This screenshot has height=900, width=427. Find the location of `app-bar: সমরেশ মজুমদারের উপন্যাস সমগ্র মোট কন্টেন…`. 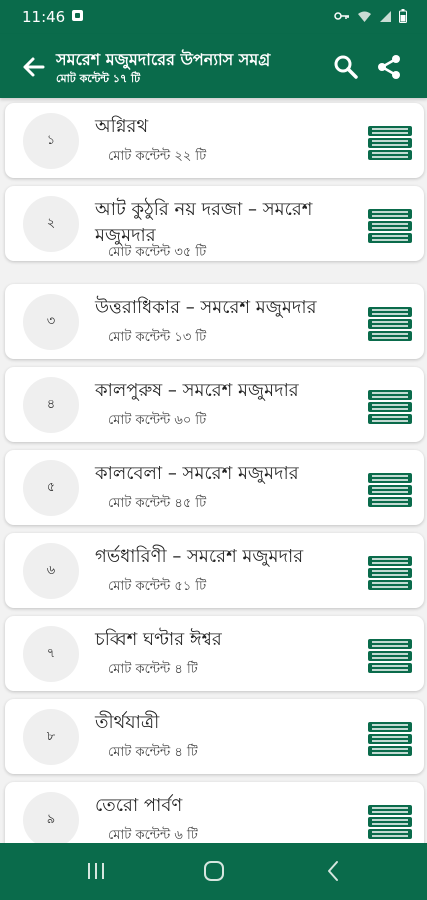

app-bar: সমরেশ মজুমদারের উপন্যাস সমগ্র মোট কন্টেন… is located at coordinates (213, 66).